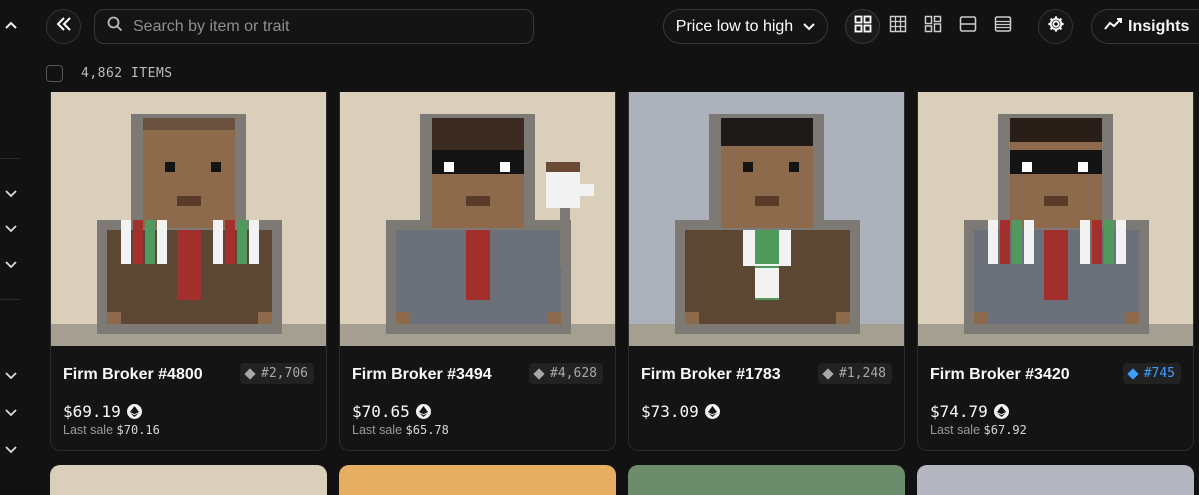 This screenshot has height=495, width=1199. I want to click on sort-dropdown: Price low to high, so click(745, 26).